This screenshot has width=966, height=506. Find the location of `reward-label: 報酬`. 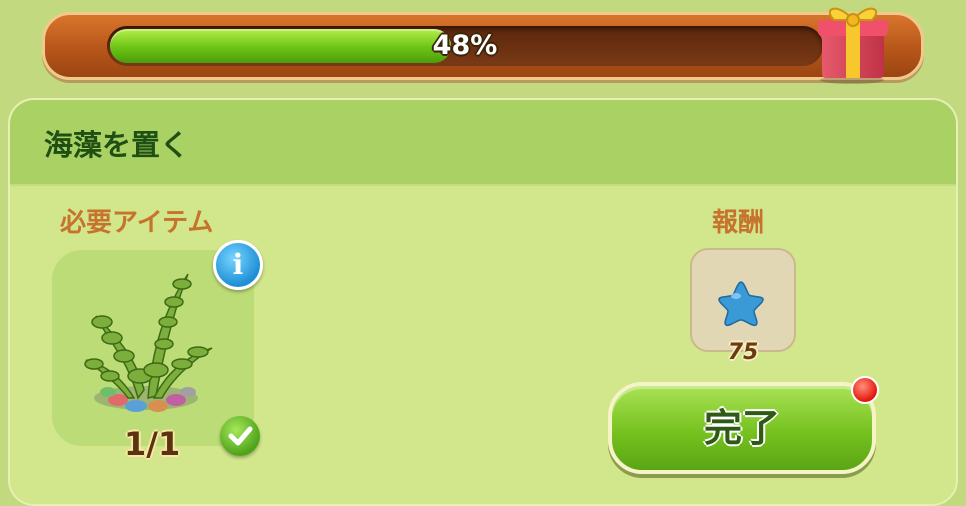

reward-label: 報酬 is located at coordinates (738, 223).